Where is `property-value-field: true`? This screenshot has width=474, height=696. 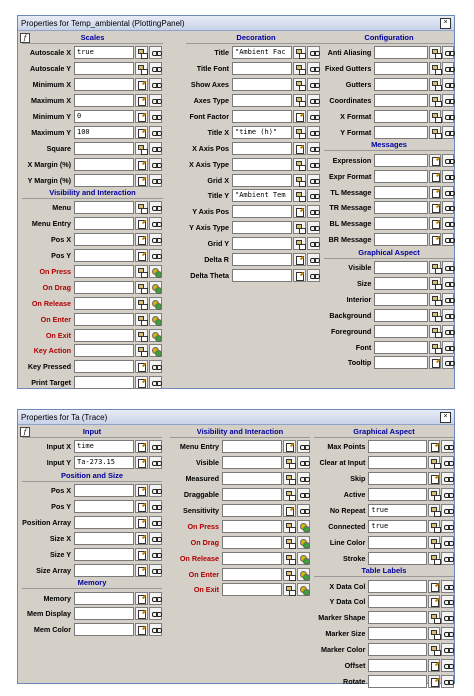
property-value-field: true is located at coordinates (397, 510).